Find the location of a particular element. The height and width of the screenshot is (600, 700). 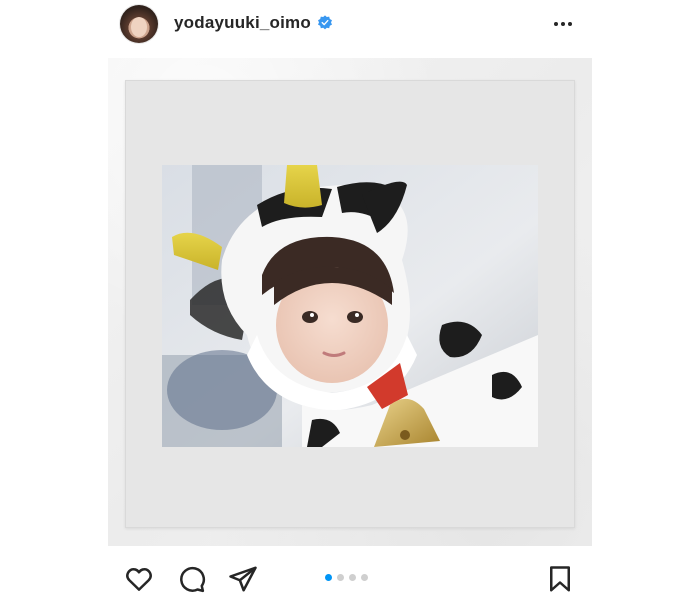

verified-badge-icon is located at coordinates (325, 22).